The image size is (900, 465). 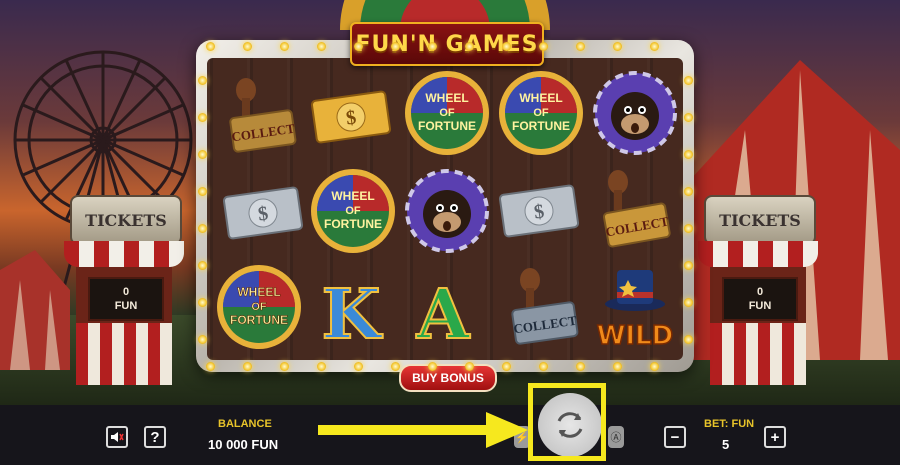 I want to click on symbol-letter-k: K, so click(x=351, y=307).